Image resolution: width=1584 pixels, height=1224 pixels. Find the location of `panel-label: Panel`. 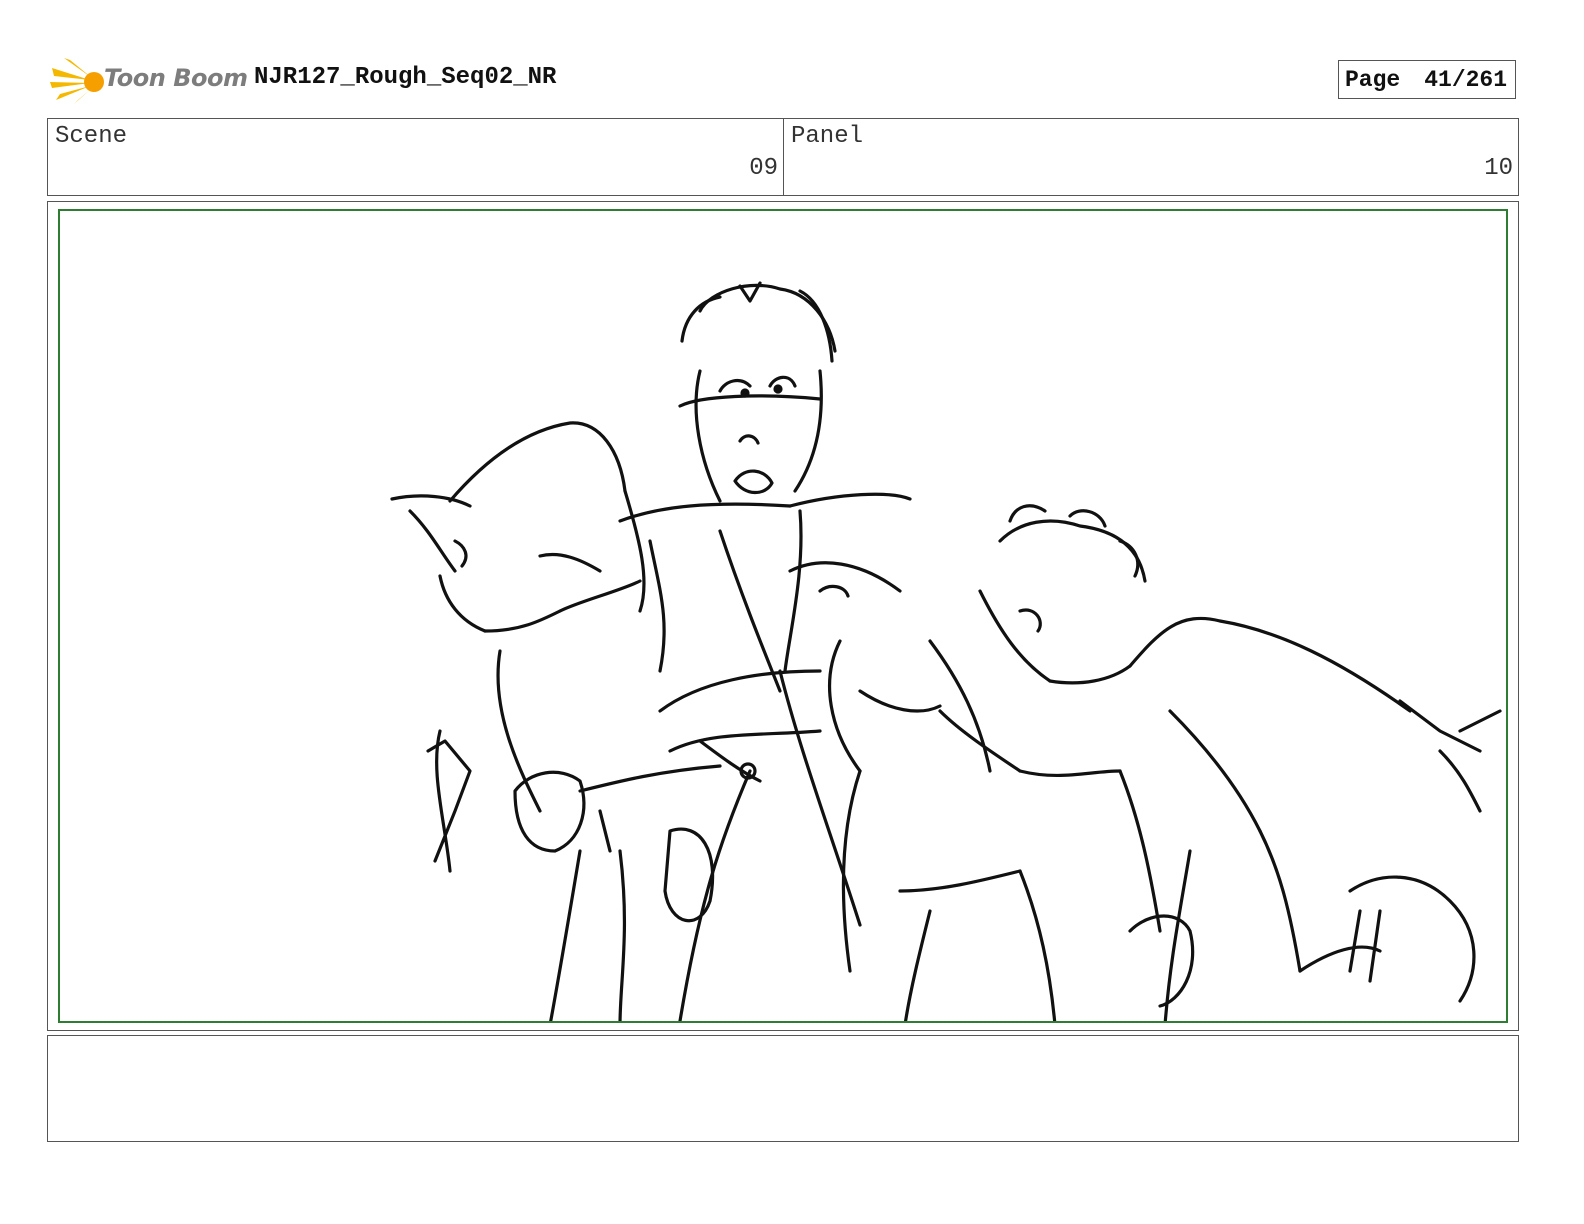

panel-label: Panel is located at coordinates (827, 136).